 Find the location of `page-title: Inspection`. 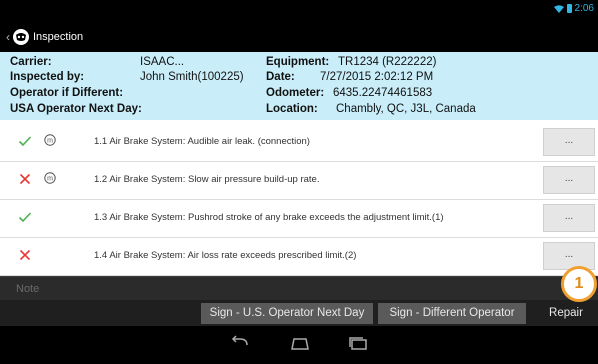

page-title: Inspection is located at coordinates (58, 37).